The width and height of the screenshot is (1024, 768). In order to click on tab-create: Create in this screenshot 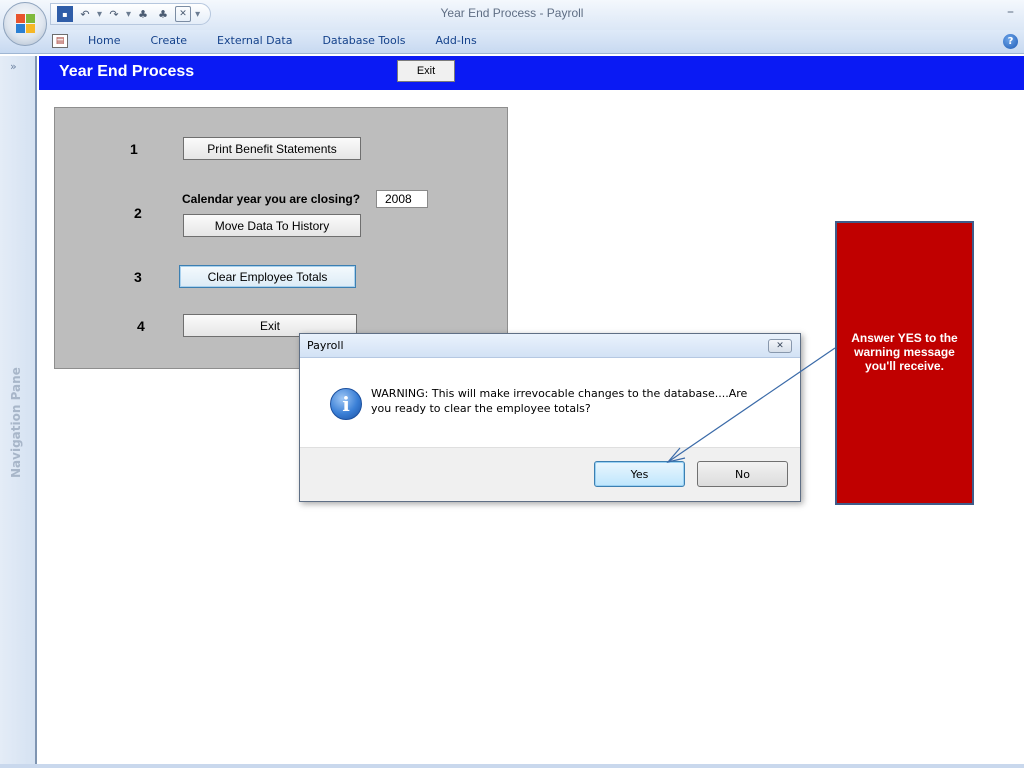, I will do `click(168, 40)`.